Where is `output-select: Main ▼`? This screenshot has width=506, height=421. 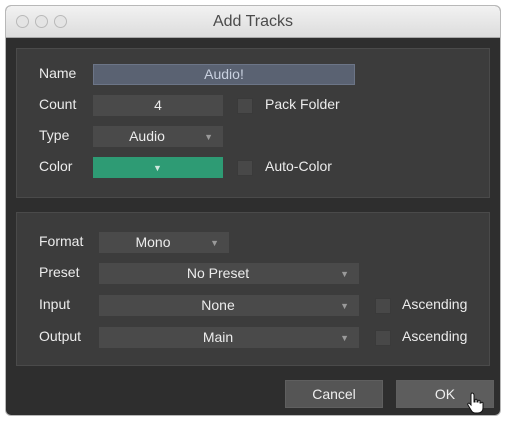 output-select: Main ▼ is located at coordinates (229, 337).